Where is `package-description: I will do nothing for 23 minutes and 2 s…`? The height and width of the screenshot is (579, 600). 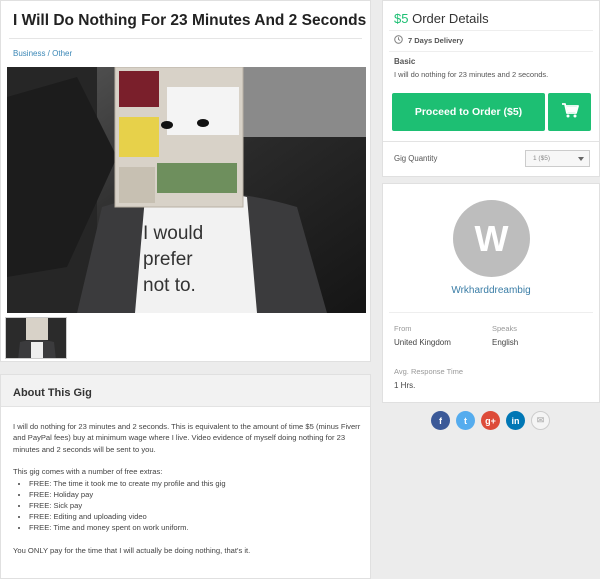
package-description: I will do nothing for 23 minutes and 2 s… is located at coordinates (471, 74).